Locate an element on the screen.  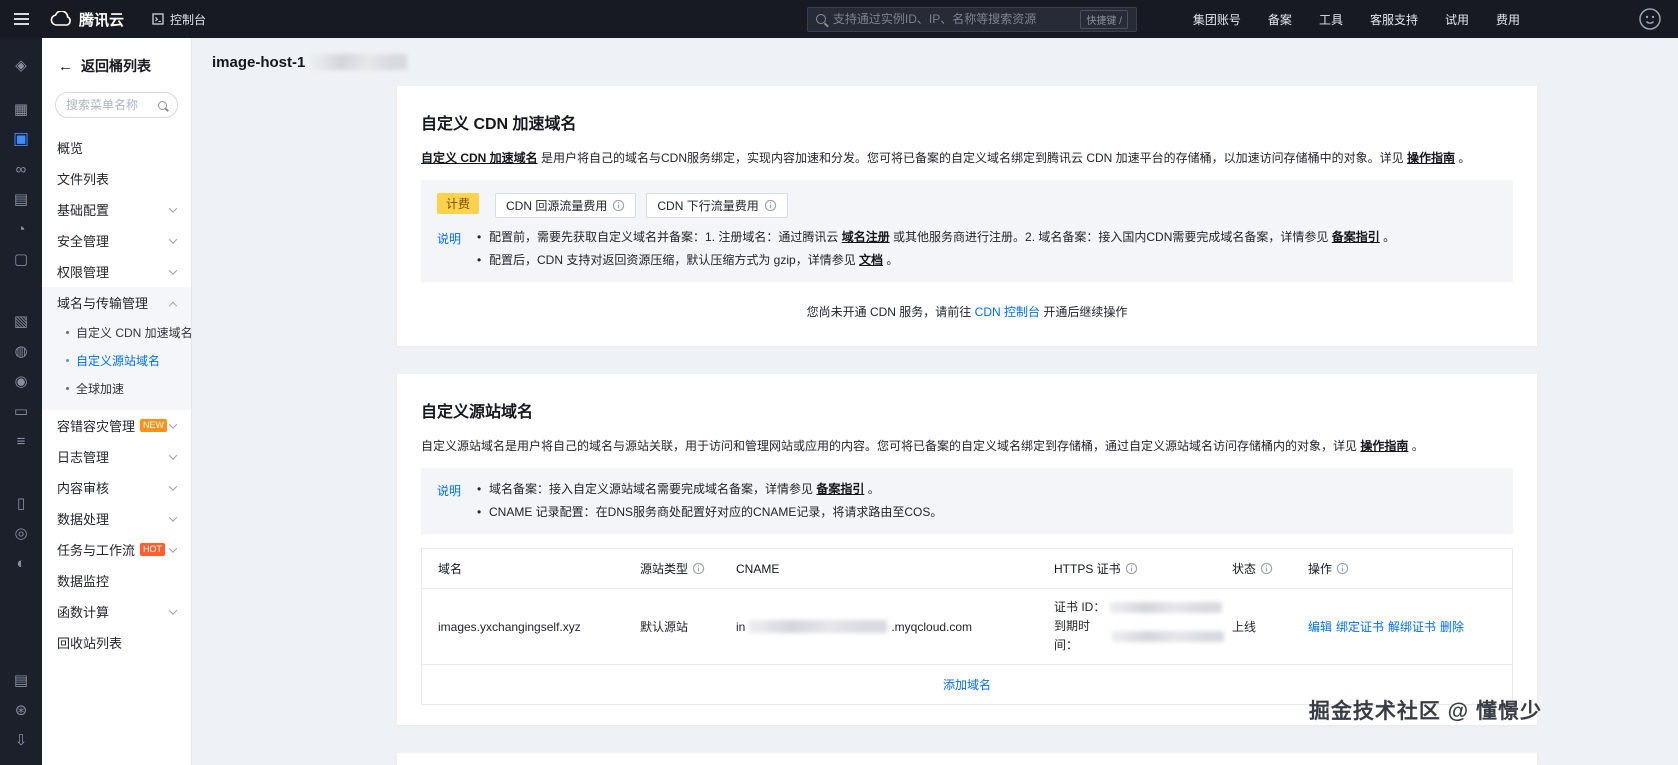
cloud-logo-icon is located at coordinates (60, 18).